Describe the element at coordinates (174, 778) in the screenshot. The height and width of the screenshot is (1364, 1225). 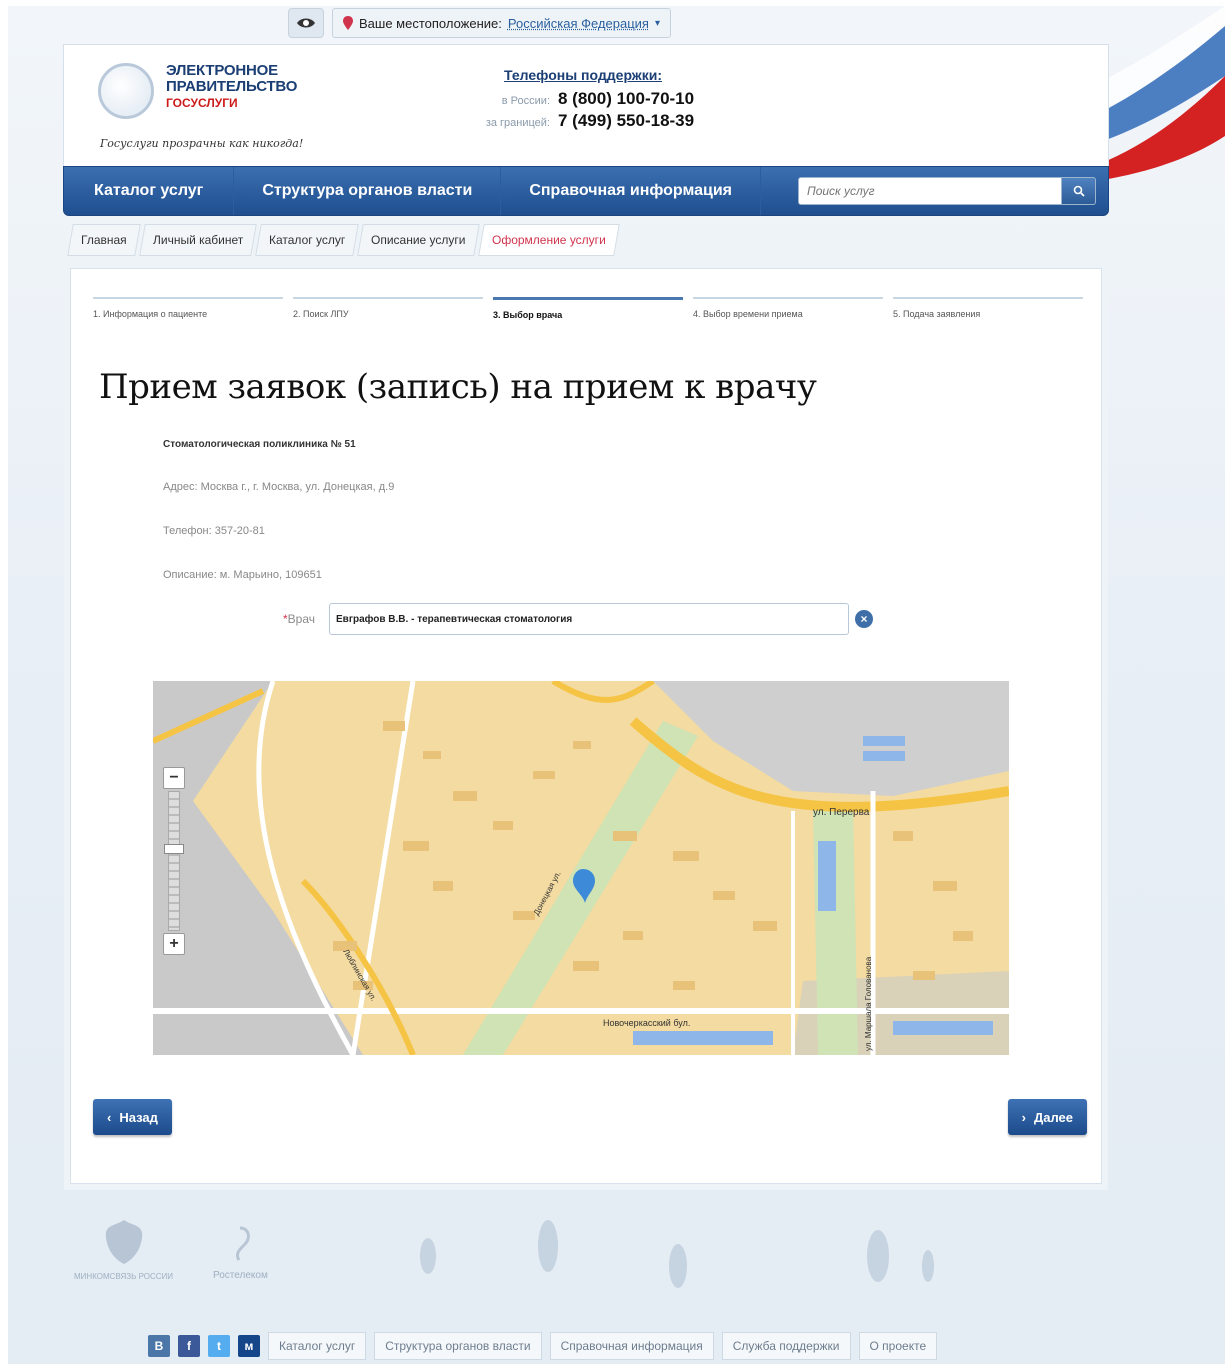
I see `zoom-out-button: −` at that location.